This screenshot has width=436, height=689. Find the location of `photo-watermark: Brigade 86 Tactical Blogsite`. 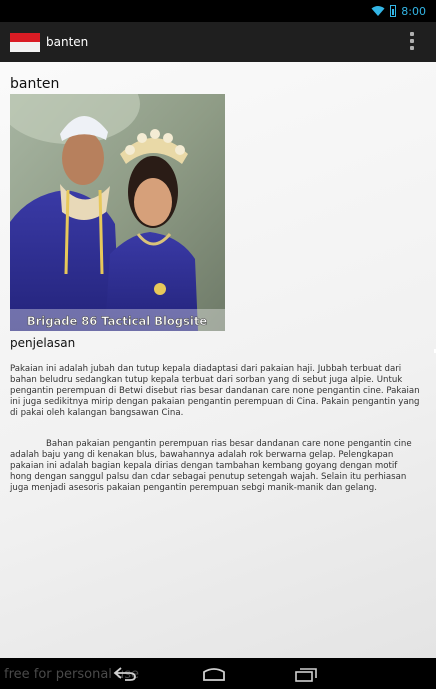

photo-watermark: Brigade 86 Tactical Blogsite is located at coordinates (117, 321).